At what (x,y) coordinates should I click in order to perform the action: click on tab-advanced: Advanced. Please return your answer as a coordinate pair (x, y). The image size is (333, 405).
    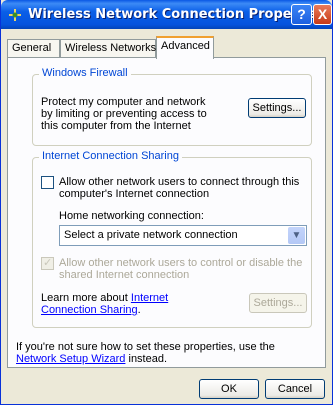
    Looking at the image, I should click on (185, 47).